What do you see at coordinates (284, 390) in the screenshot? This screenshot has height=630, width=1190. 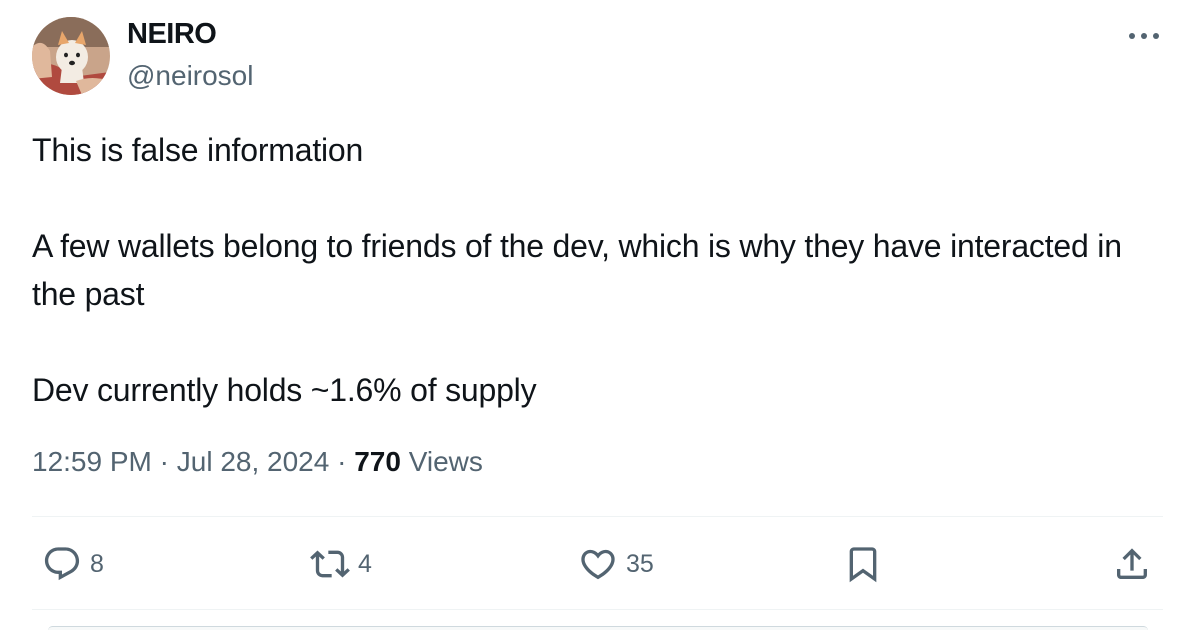 I see `tweet-paragraph: Dev currently holds ~1.6% of supply` at bounding box center [284, 390].